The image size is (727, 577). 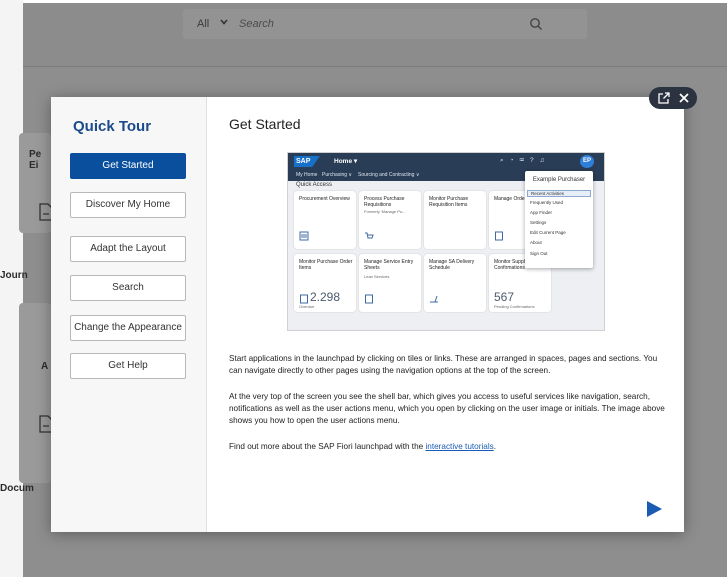 What do you see at coordinates (536, 242) in the screenshot?
I see `menu-item: About` at bounding box center [536, 242].